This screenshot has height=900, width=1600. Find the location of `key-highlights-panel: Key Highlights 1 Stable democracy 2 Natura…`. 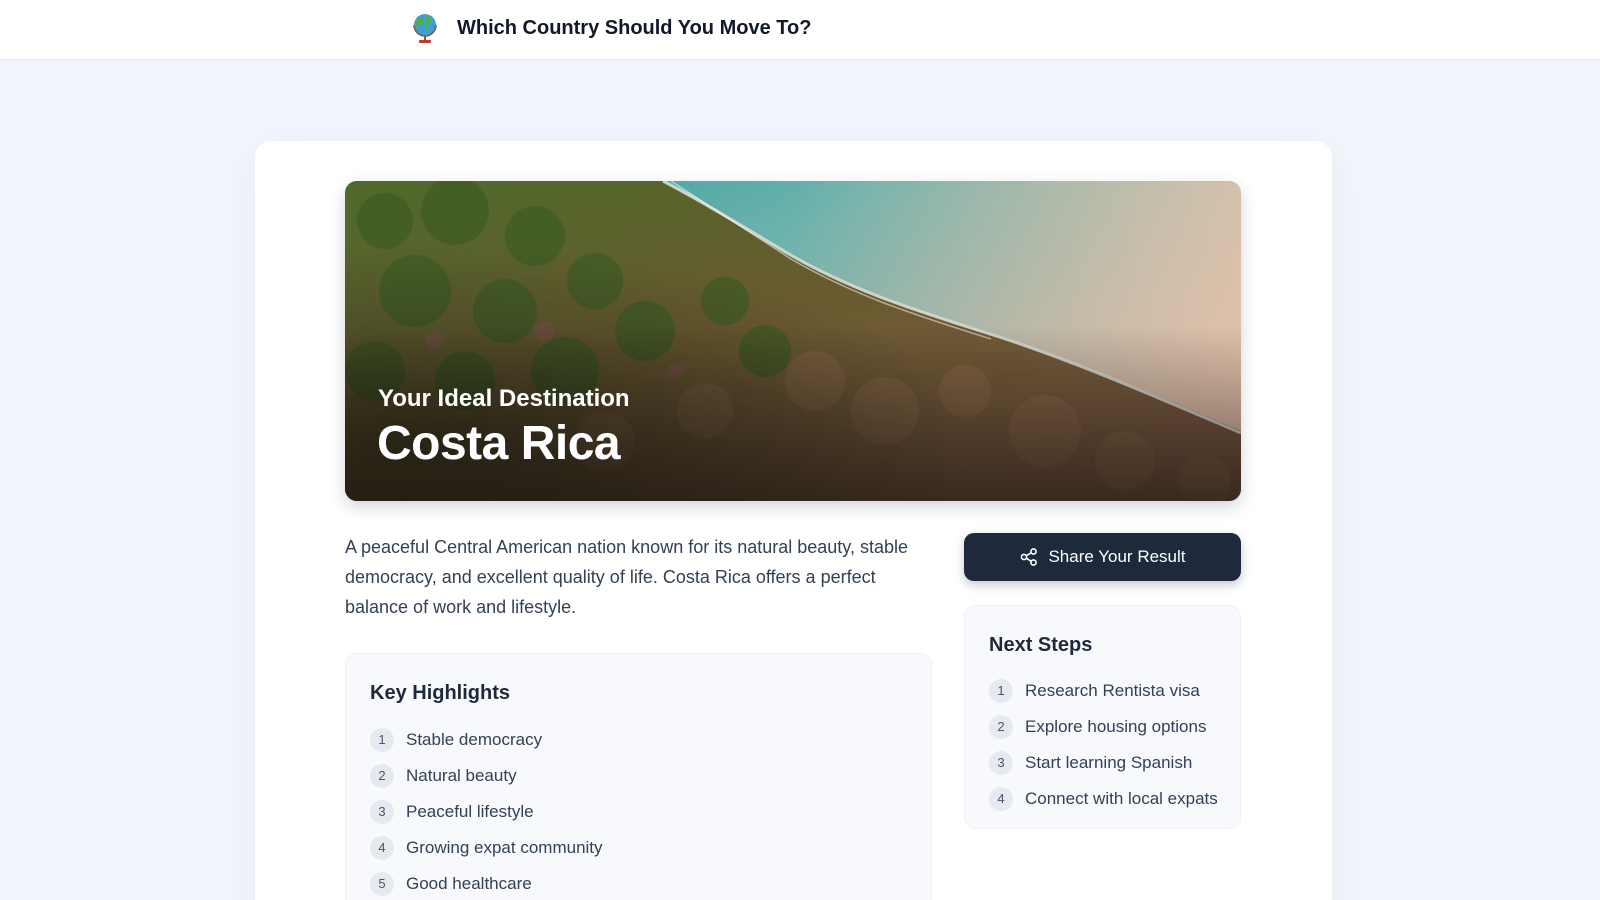

key-highlights-panel: Key Highlights 1 Stable democracy 2 Natura… is located at coordinates (638, 776).